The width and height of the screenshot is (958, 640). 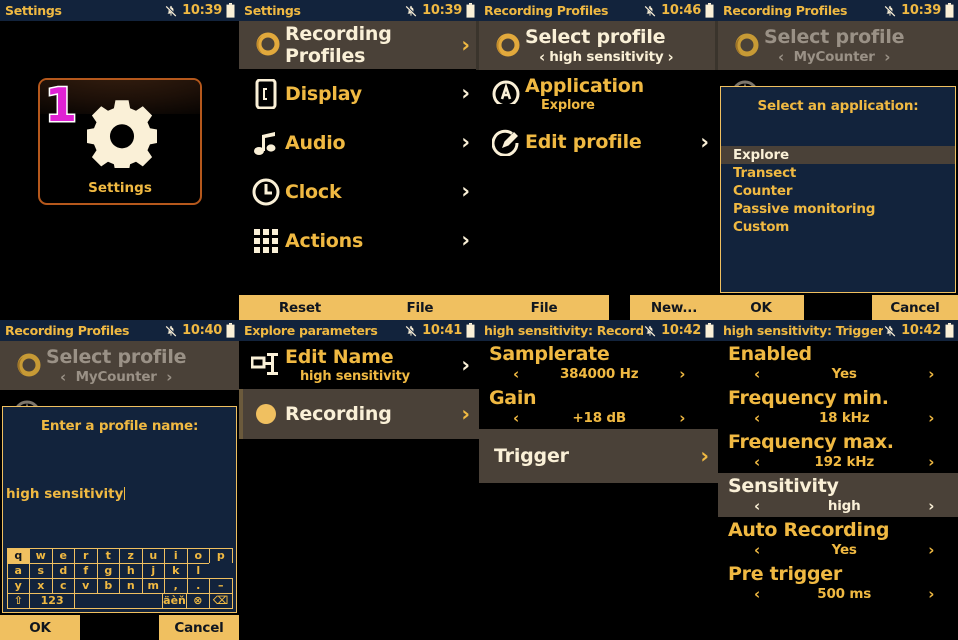 I want to click on key-s: s, so click(x=41, y=570).